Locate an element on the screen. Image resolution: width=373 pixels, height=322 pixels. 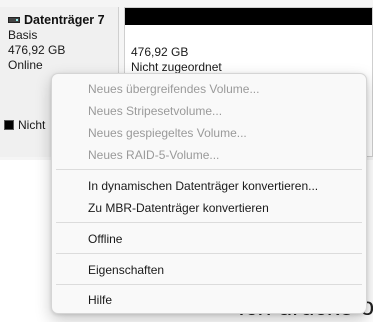
menu-item-offline: Offline is located at coordinates (105, 239).